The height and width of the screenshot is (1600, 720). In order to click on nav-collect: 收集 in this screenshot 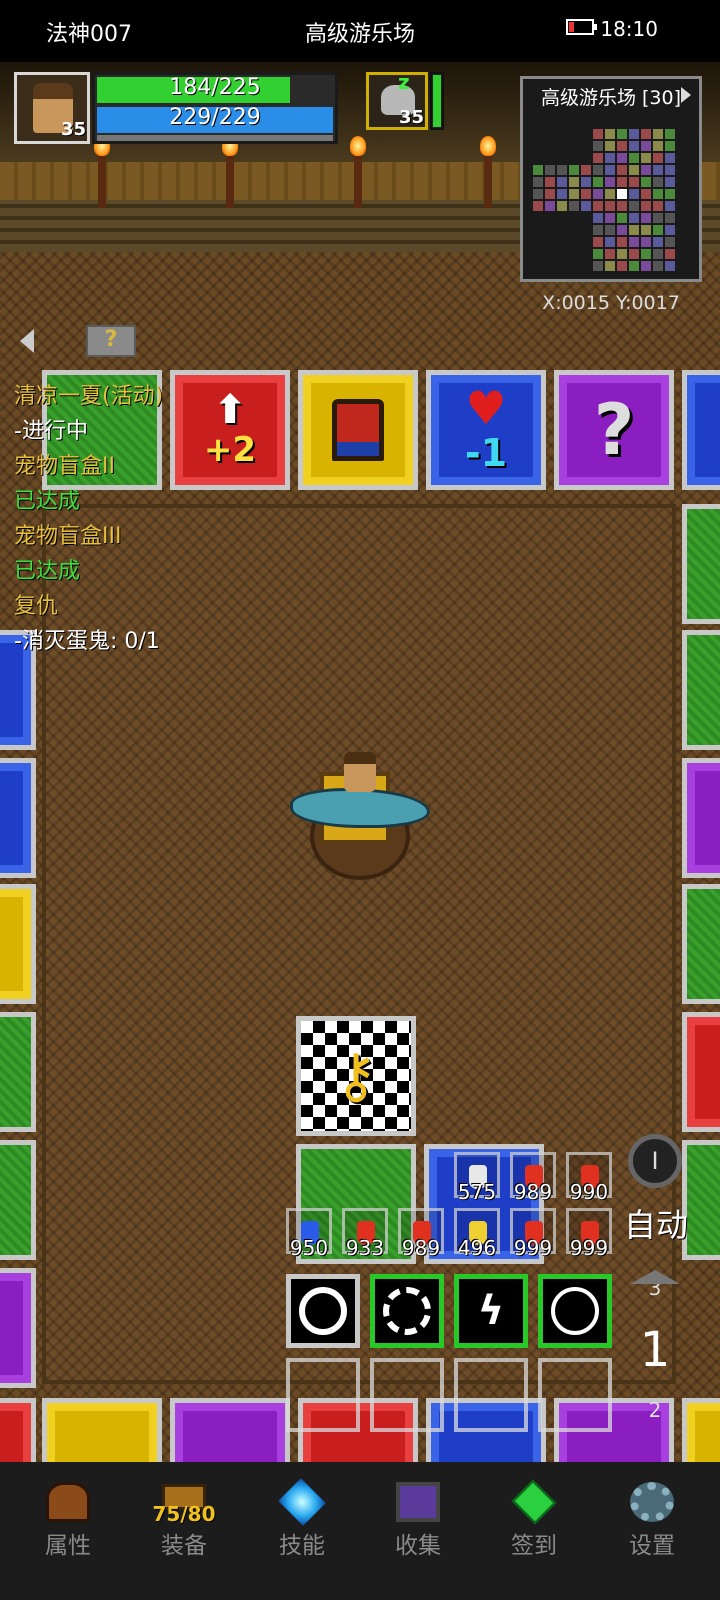, I will do `click(418, 1531)`.